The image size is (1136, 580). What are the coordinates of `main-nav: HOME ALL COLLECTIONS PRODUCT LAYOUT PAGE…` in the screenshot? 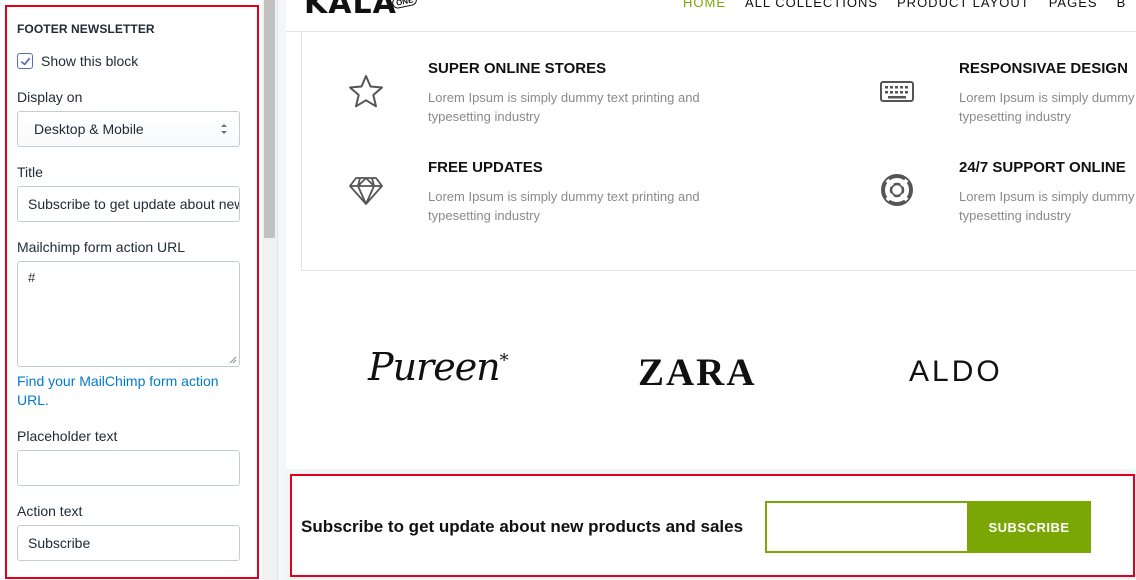 It's located at (904, 5).